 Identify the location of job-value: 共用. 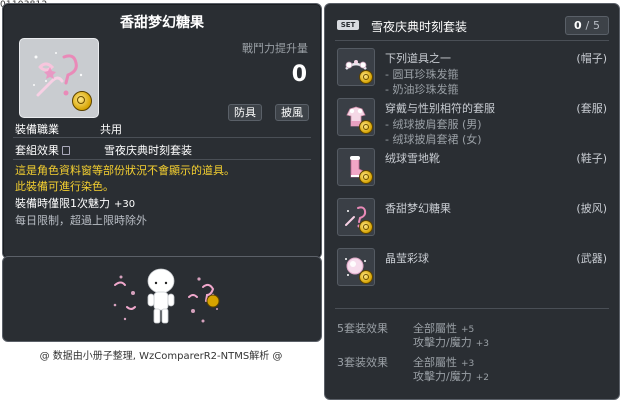
(111, 129).